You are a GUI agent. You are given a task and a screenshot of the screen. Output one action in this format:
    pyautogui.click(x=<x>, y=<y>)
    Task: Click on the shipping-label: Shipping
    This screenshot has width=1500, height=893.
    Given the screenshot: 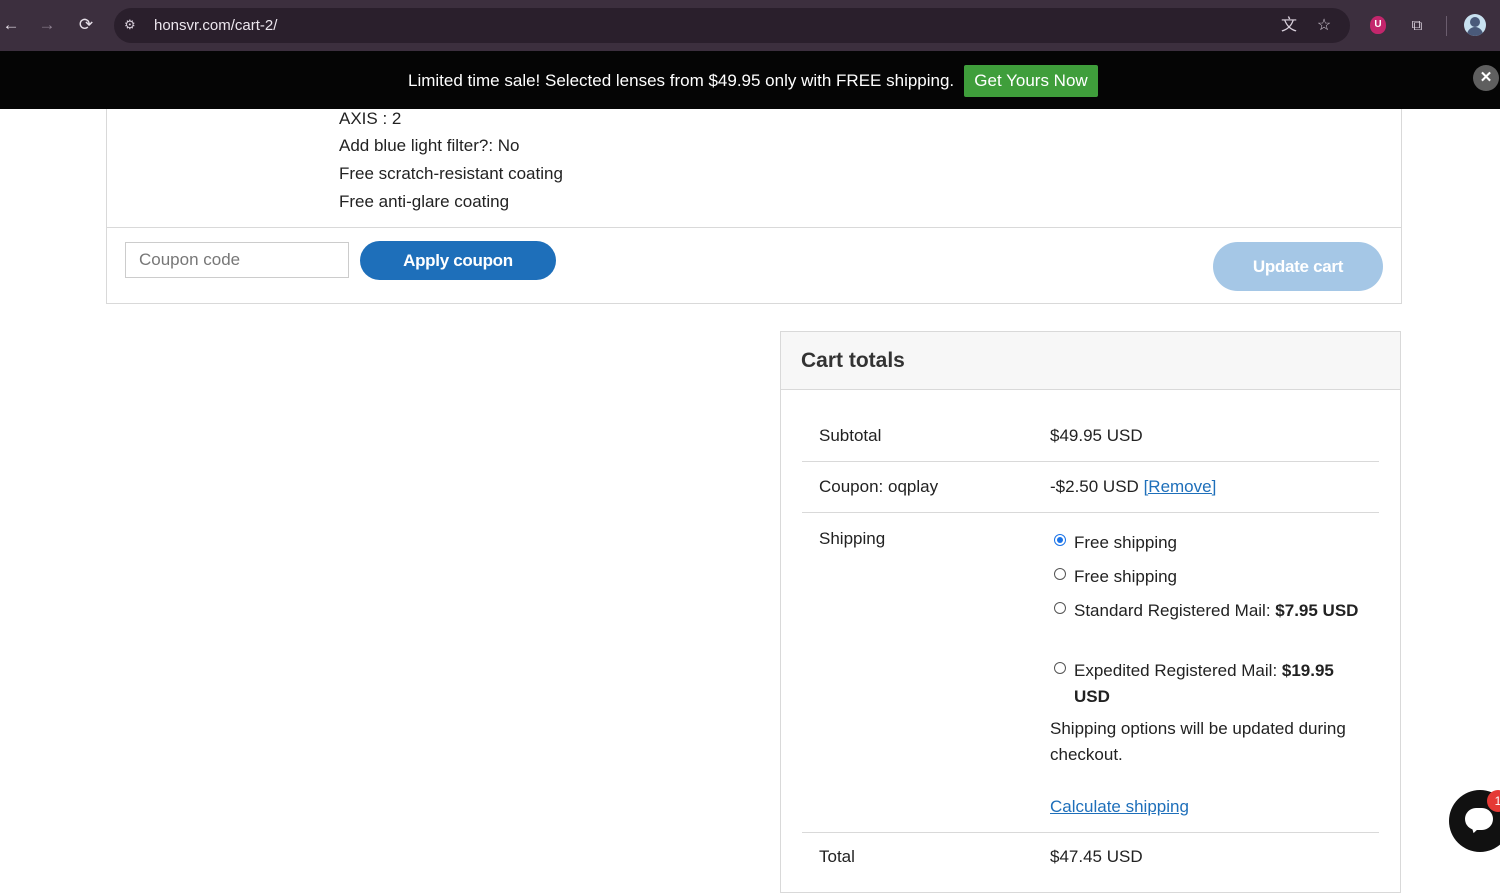 What is the action you would take?
    pyautogui.click(x=852, y=538)
    